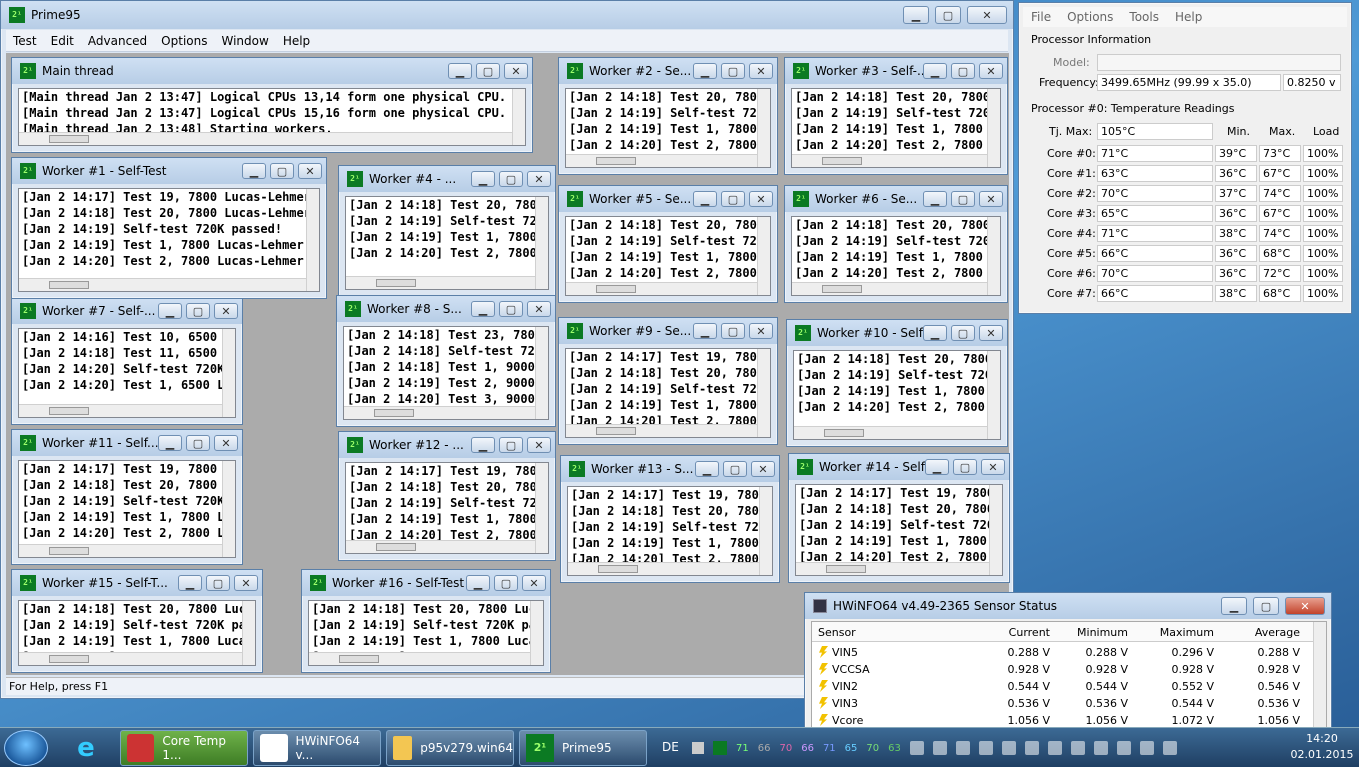 The height and width of the screenshot is (767, 1359). I want to click on menu-item-window: Window, so click(244, 41).